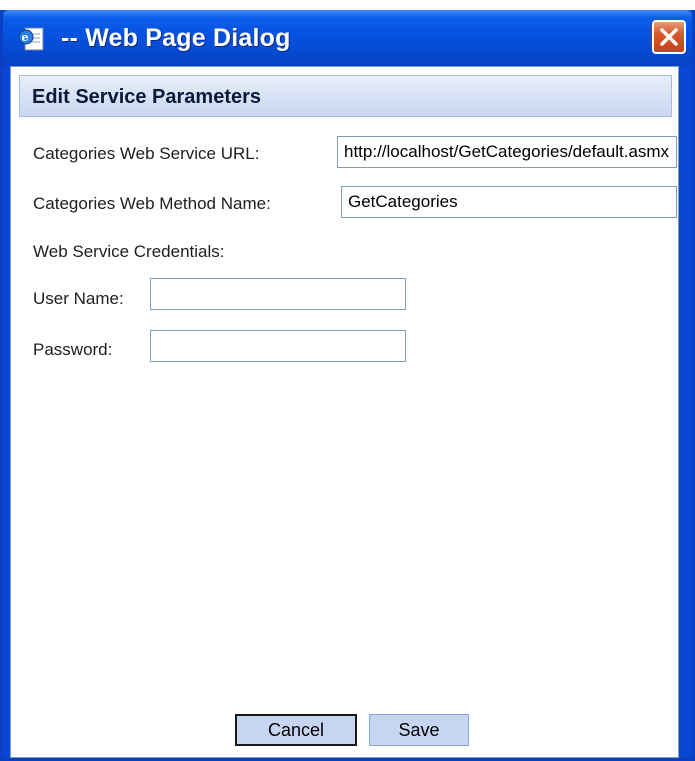  I want to click on password-label: Password:, so click(73, 349).